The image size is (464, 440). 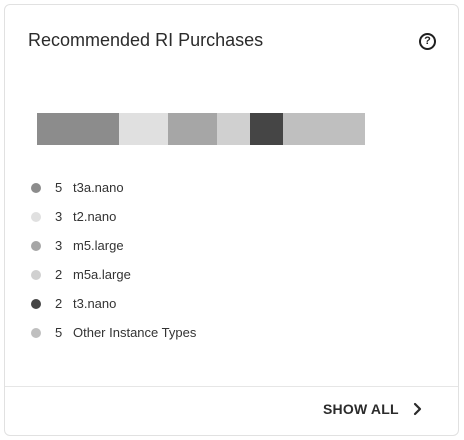 What do you see at coordinates (95, 303) in the screenshot?
I see `legend-label: t3.nano` at bounding box center [95, 303].